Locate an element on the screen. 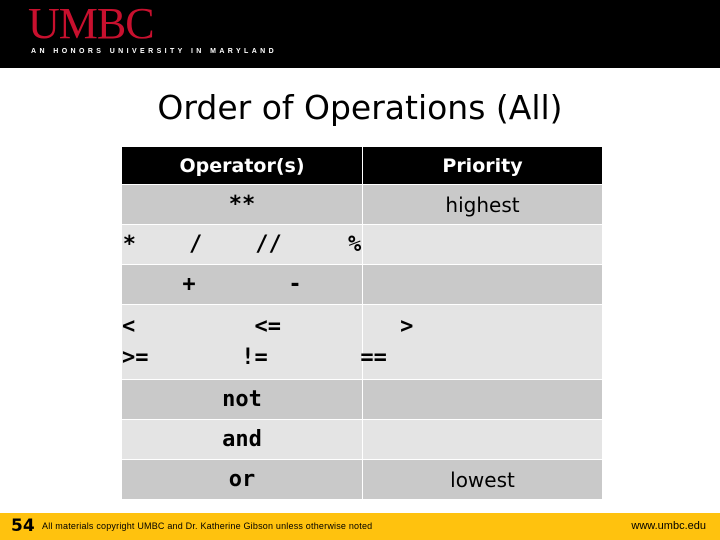 Image resolution: width=720 pixels, height=540 pixels. operator-line: ** is located at coordinates (242, 204).